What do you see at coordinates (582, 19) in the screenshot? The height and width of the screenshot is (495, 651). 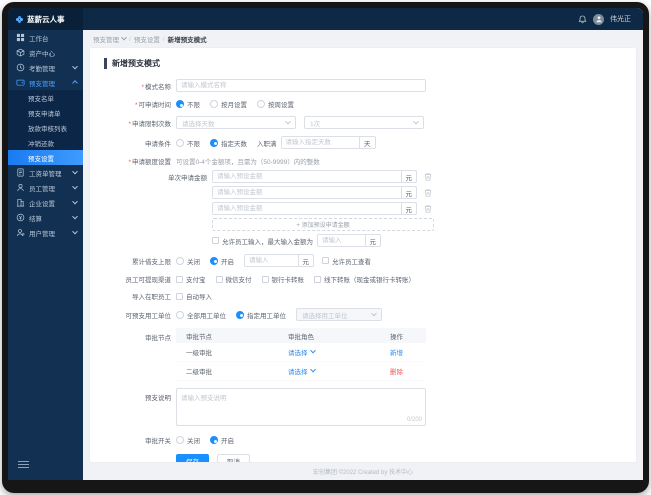 I see `notification-bell-icon` at bounding box center [582, 19].